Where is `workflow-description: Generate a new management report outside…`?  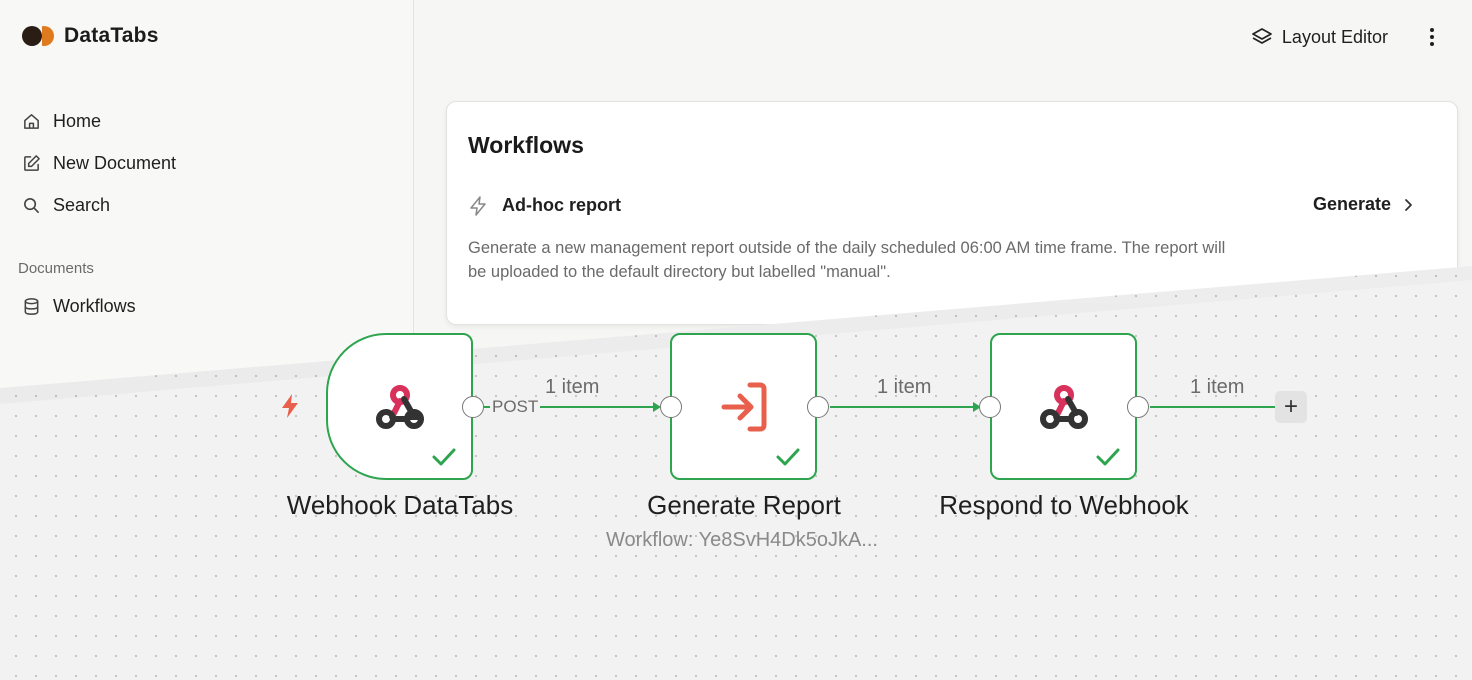 workflow-description: Generate a new management report outside… is located at coordinates (847, 260).